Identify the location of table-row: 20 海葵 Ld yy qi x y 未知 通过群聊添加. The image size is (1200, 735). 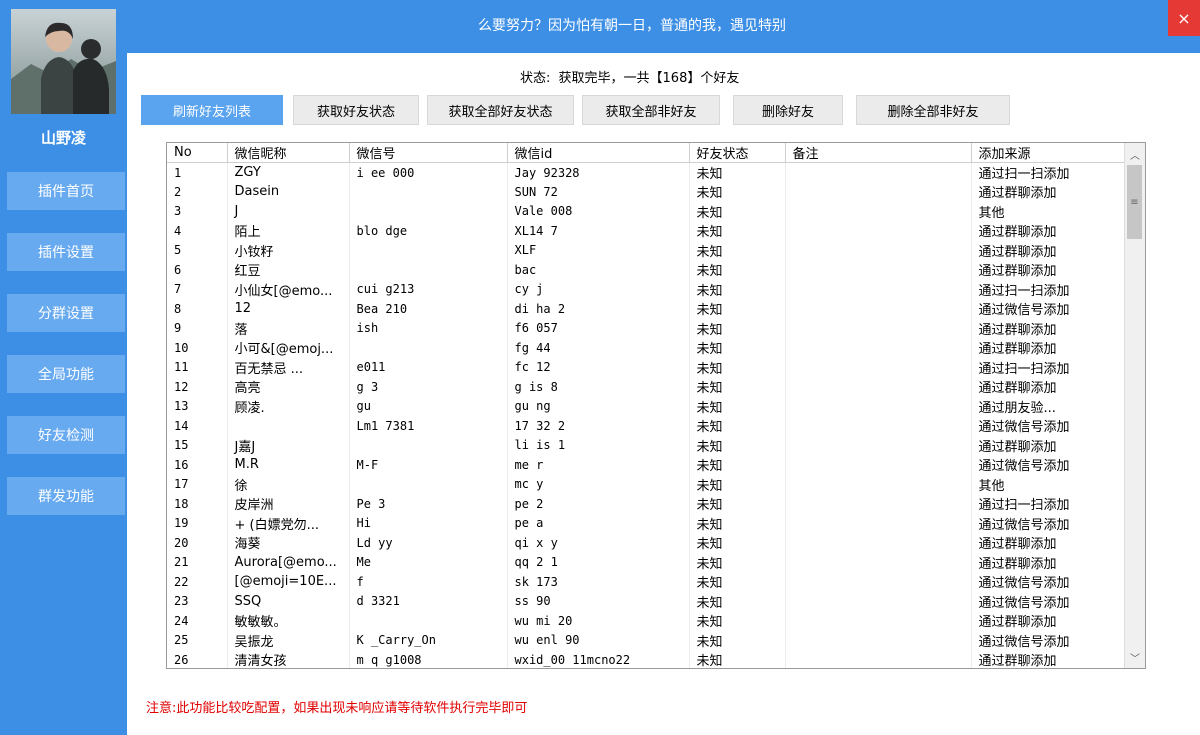
(646, 543).